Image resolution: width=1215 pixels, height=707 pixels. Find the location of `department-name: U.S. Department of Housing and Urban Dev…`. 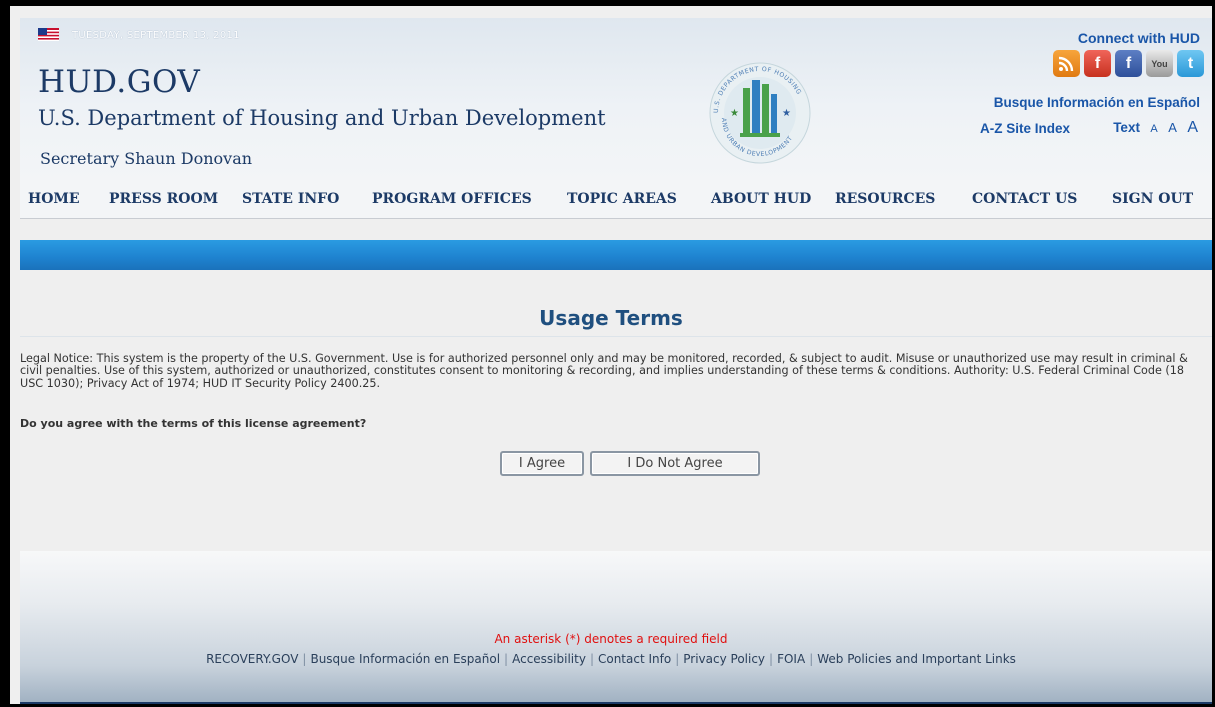

department-name: U.S. Department of Housing and Urban Dev… is located at coordinates (322, 118).